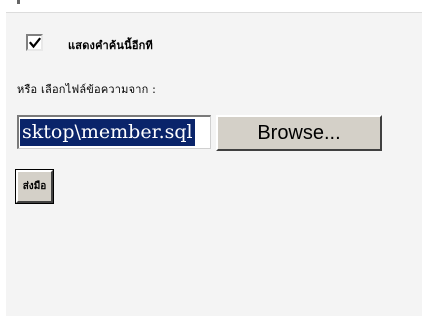 This screenshot has width=430, height=316. I want to click on separator-mark, so click(18, 2).